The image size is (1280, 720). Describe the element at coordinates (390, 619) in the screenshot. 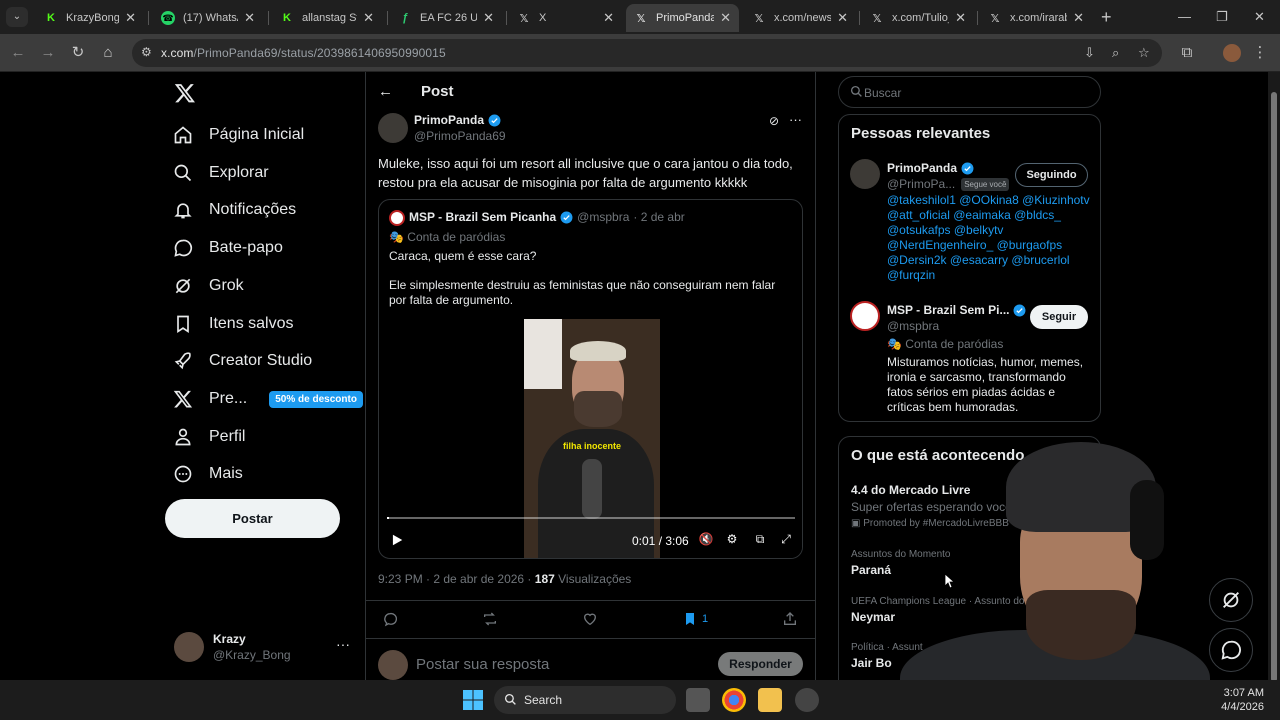

I see `reply-action` at that location.